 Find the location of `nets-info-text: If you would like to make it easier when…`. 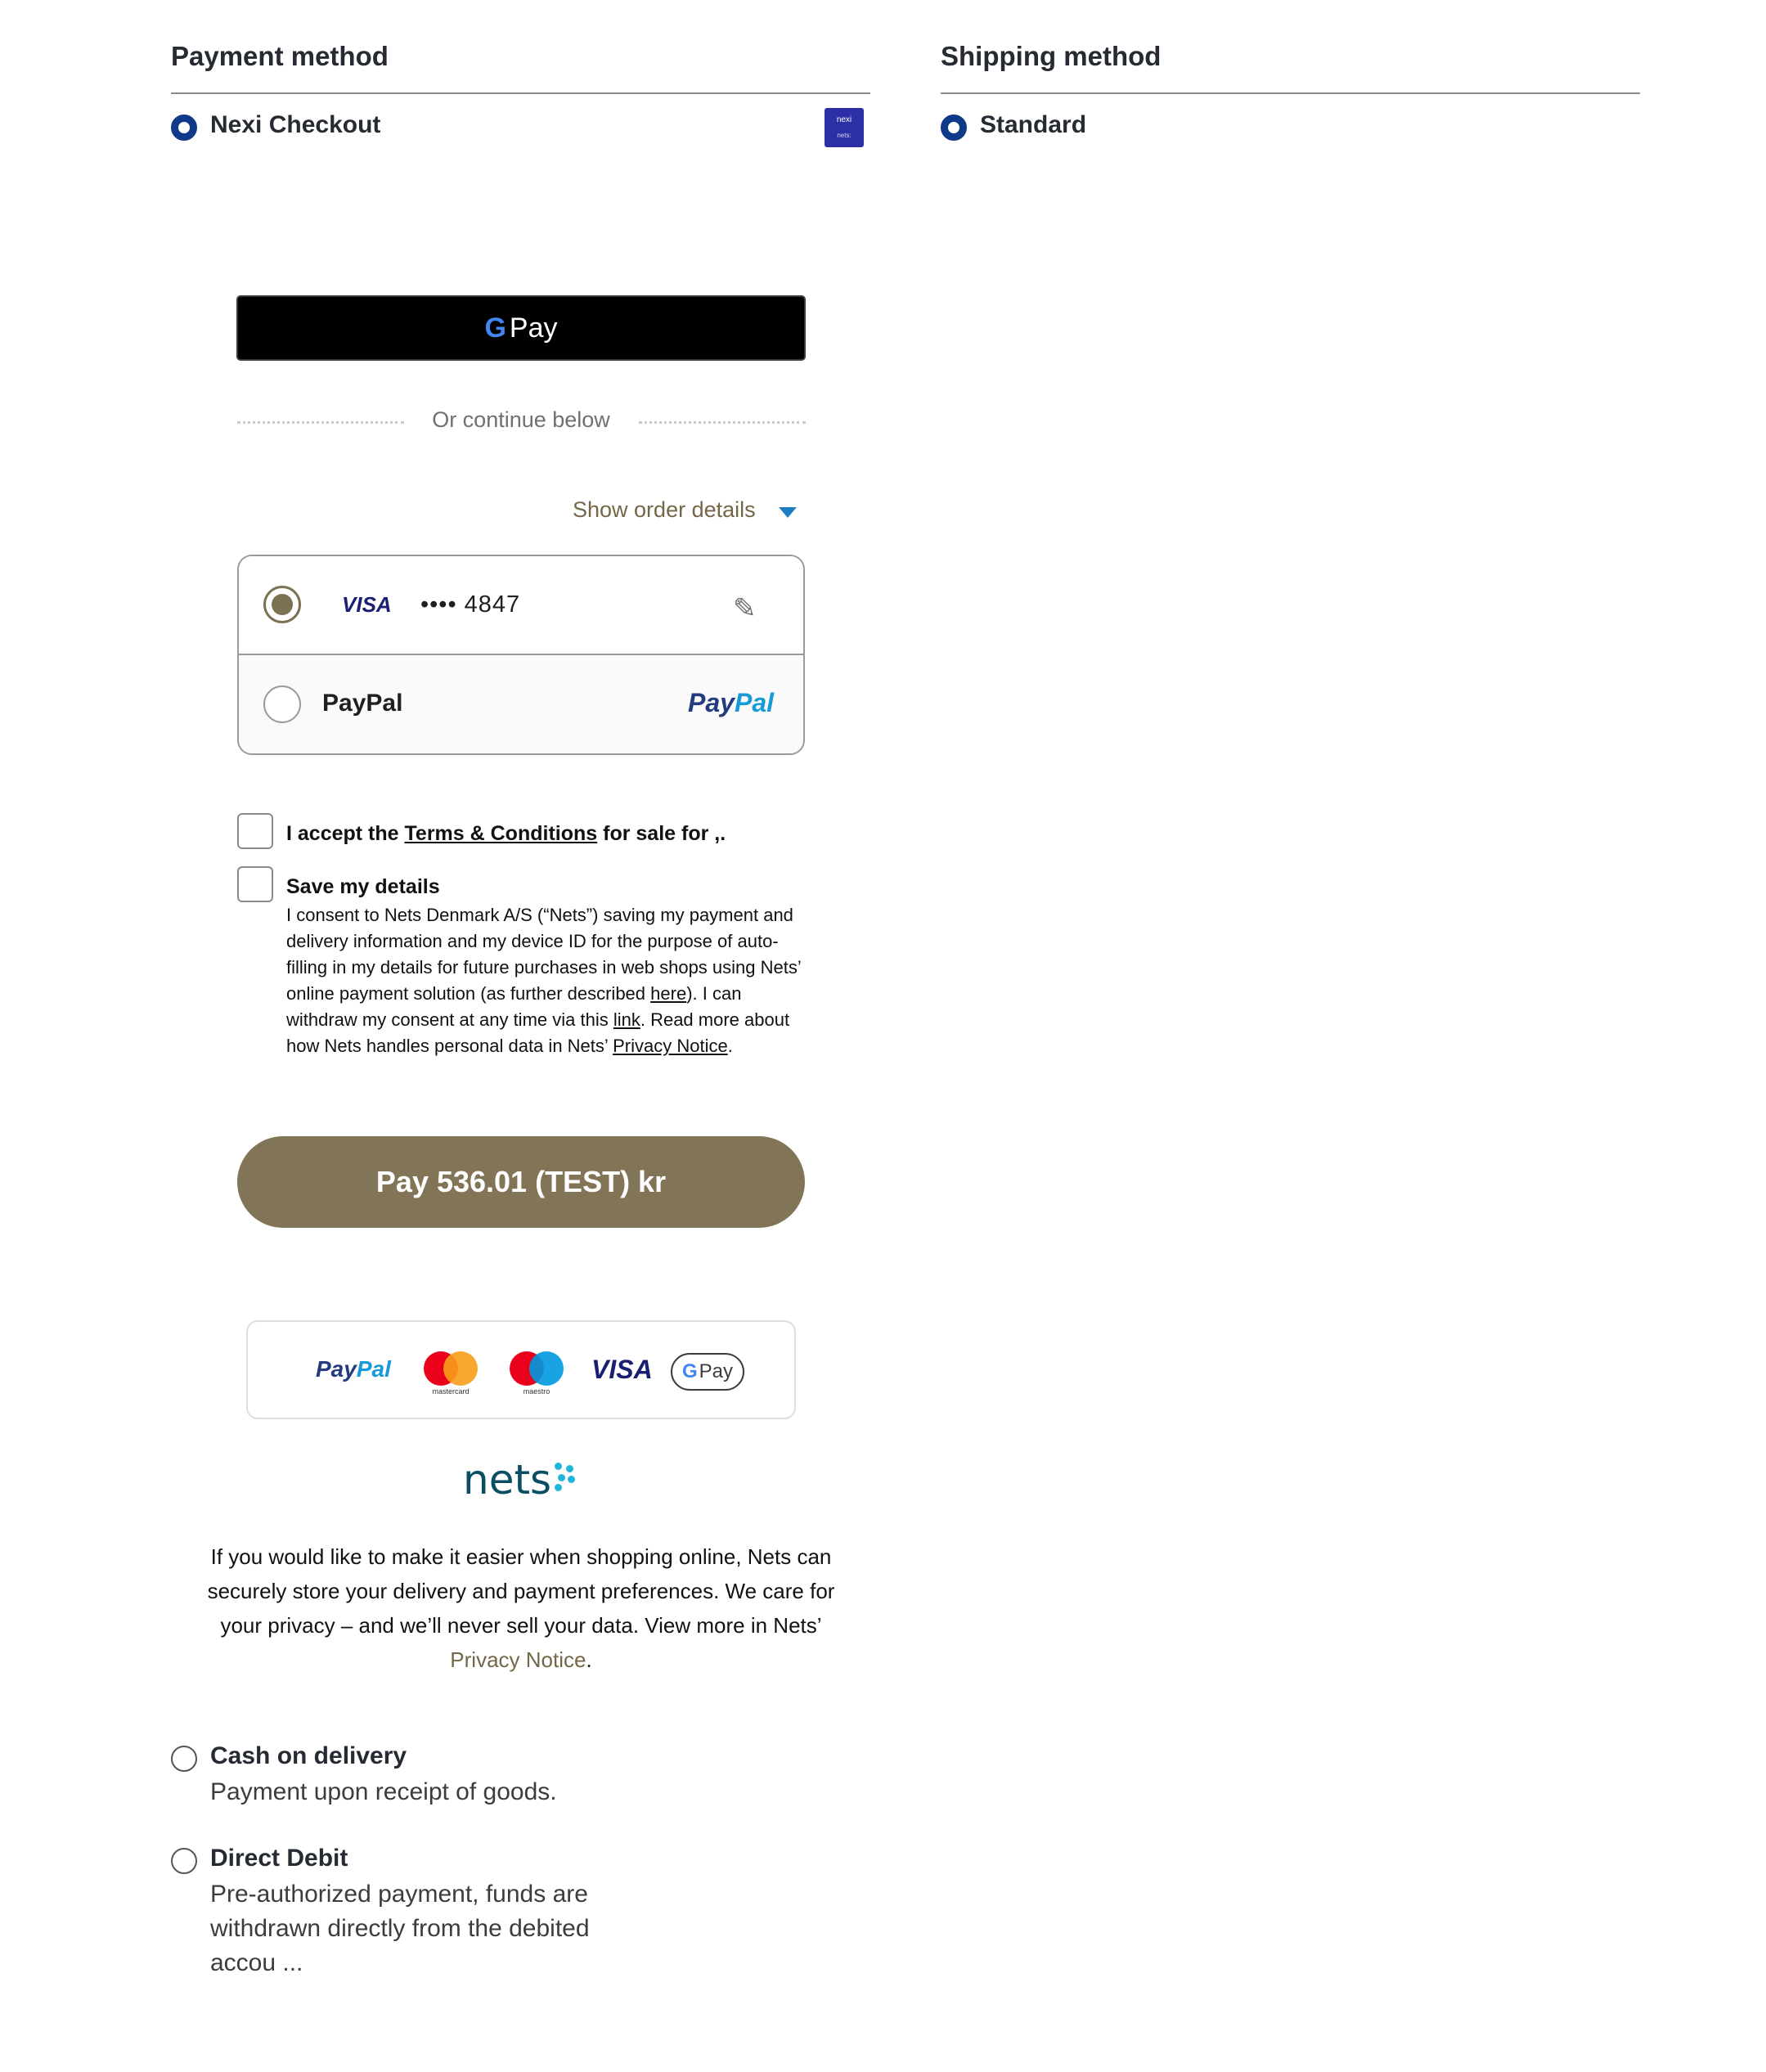

nets-info-text: If you would like to make it easier when… is located at coordinates (521, 1608).